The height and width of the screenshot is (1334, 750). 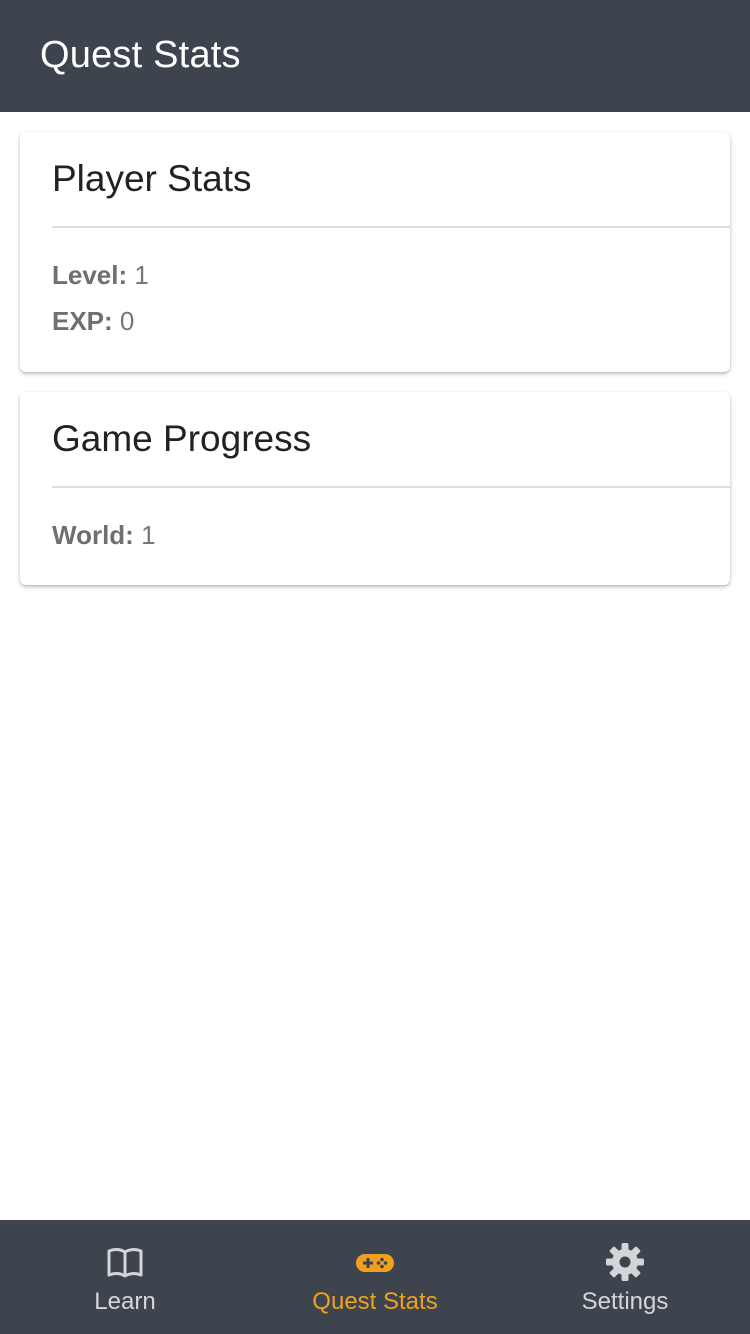 I want to click on nav-item-settings: Settings, so click(x=625, y=1277).